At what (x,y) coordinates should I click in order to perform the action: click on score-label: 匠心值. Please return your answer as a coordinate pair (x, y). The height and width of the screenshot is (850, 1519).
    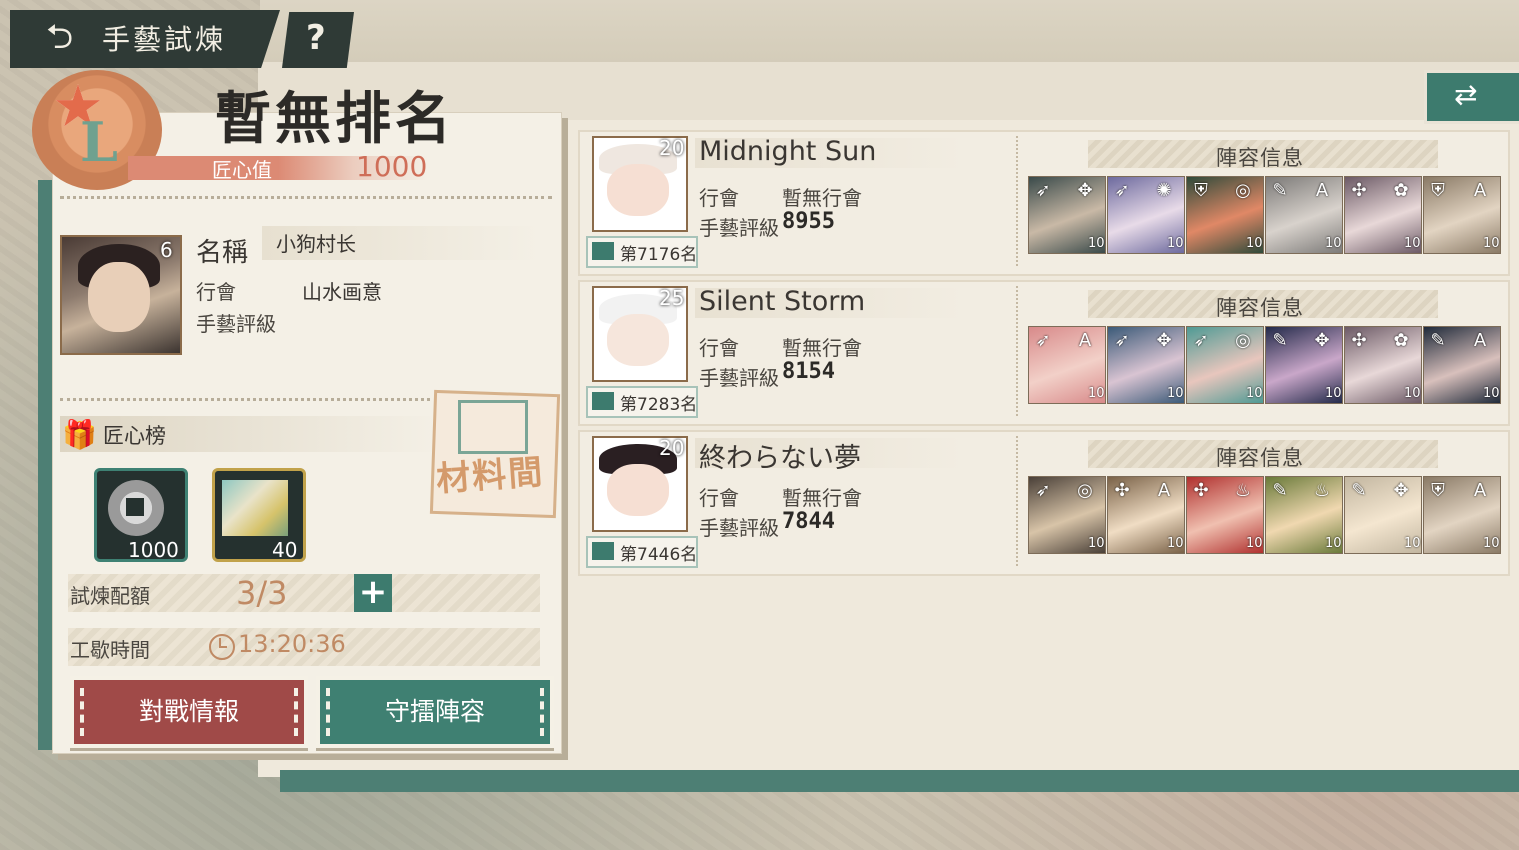
    Looking at the image, I should click on (242, 170).